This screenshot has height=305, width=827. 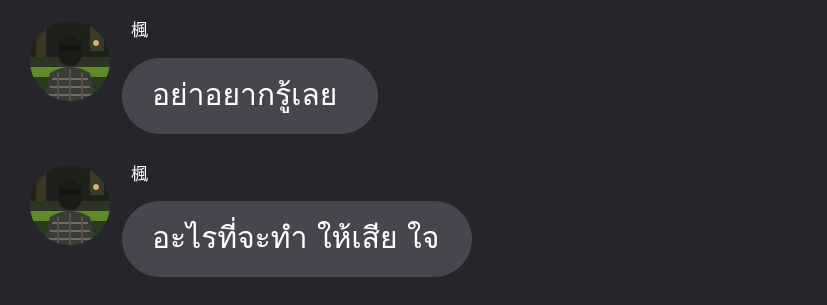 I want to click on message-bubble: อะไรที่จะทำ ให้เสีย ใจ, so click(x=297, y=239).